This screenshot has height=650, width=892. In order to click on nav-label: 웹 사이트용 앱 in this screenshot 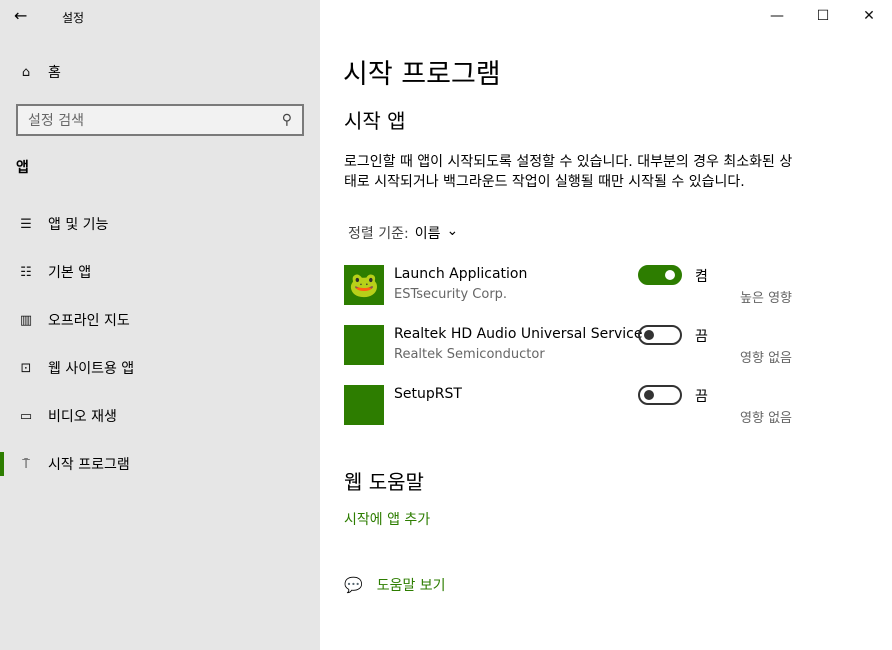, I will do `click(91, 369)`.